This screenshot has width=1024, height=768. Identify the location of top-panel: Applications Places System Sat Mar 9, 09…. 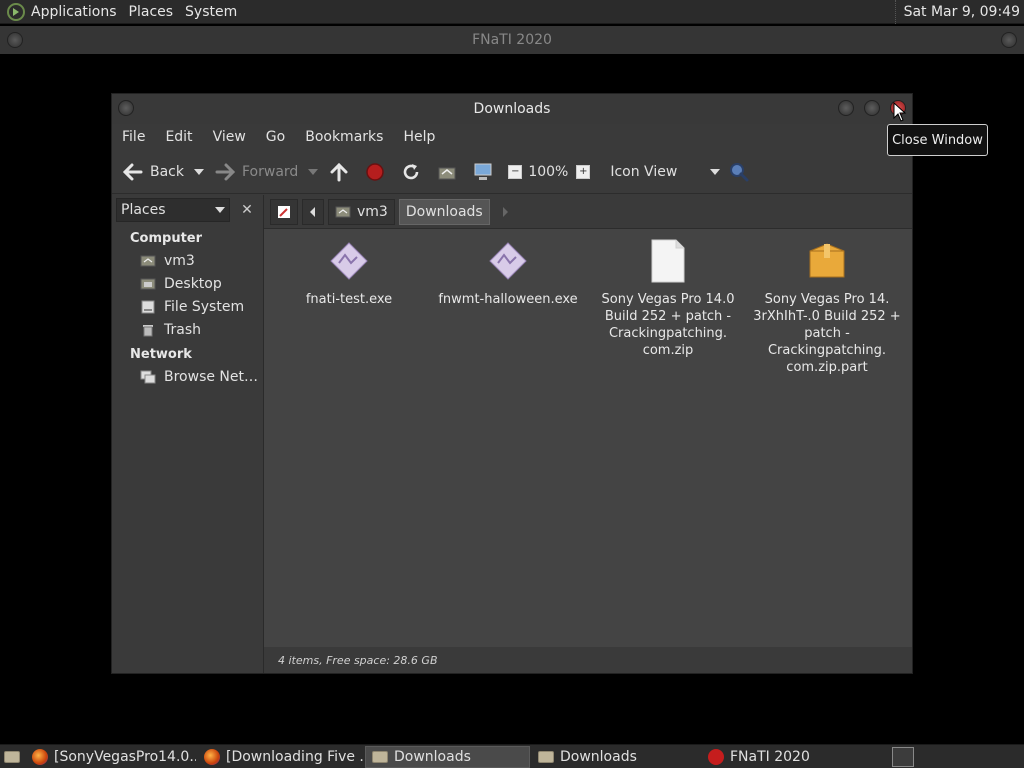
(512, 12).